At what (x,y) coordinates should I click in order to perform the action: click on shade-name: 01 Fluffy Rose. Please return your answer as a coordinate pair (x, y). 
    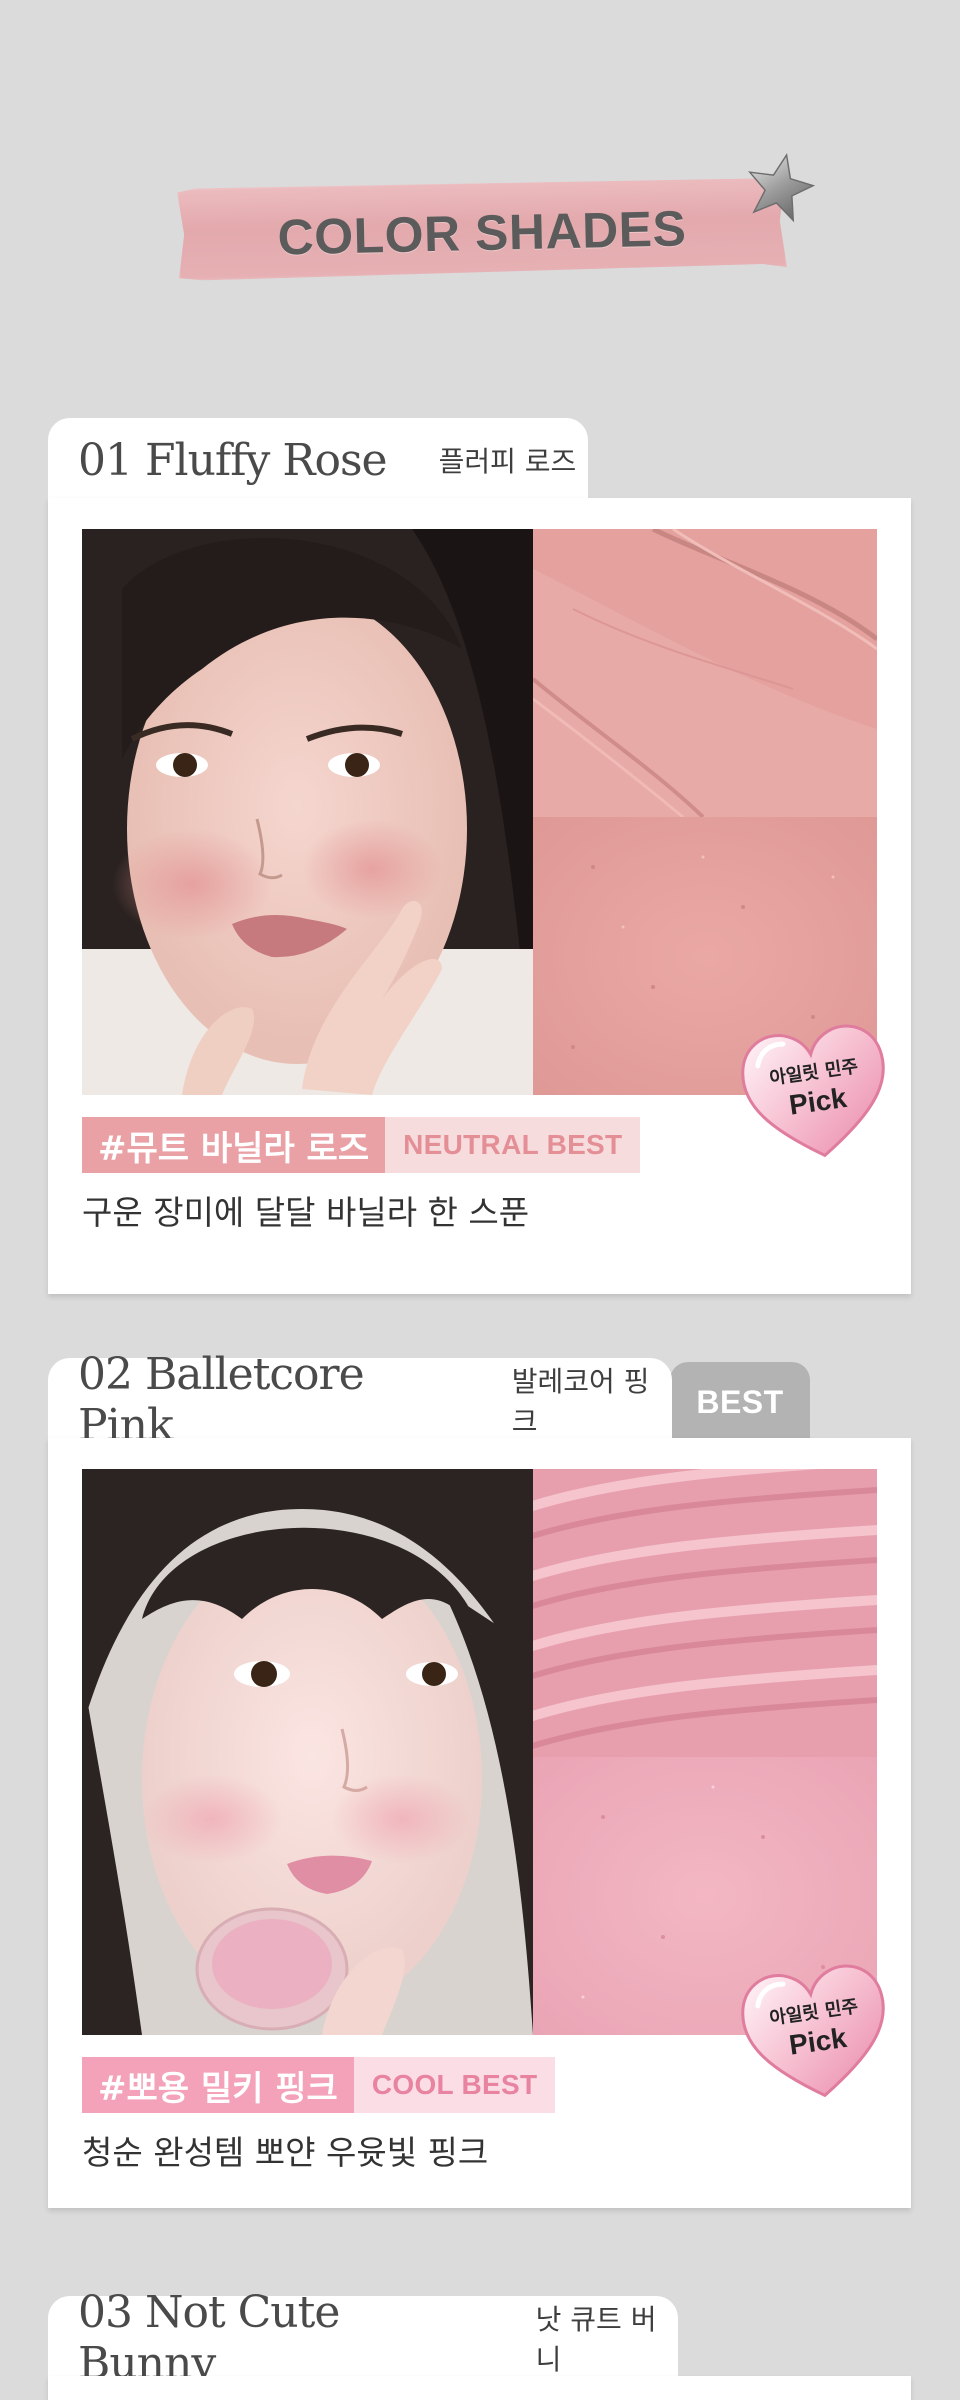
    Looking at the image, I should click on (233, 460).